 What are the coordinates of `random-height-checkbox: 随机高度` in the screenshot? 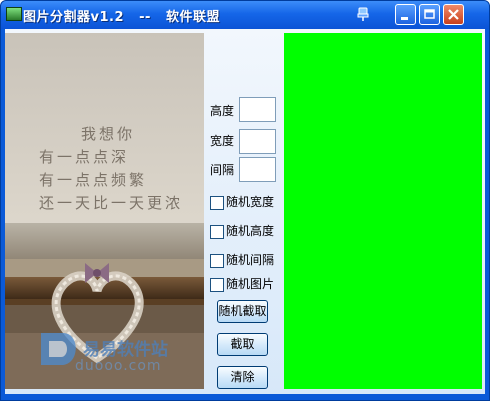 It's located at (242, 230).